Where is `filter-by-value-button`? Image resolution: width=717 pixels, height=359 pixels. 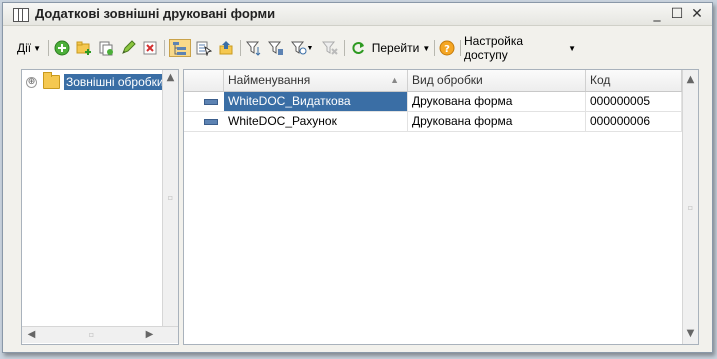
filter-by-value-button is located at coordinates (276, 48).